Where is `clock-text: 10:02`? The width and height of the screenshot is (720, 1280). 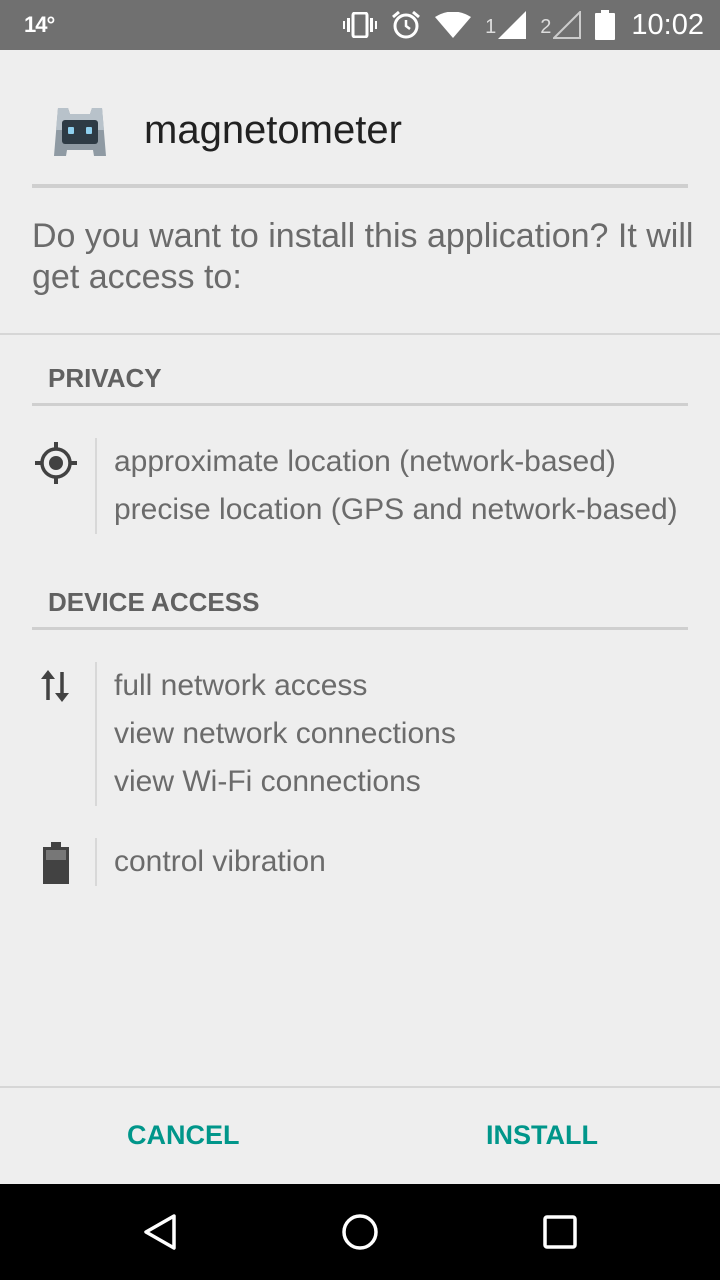
clock-text: 10:02 is located at coordinates (667, 24).